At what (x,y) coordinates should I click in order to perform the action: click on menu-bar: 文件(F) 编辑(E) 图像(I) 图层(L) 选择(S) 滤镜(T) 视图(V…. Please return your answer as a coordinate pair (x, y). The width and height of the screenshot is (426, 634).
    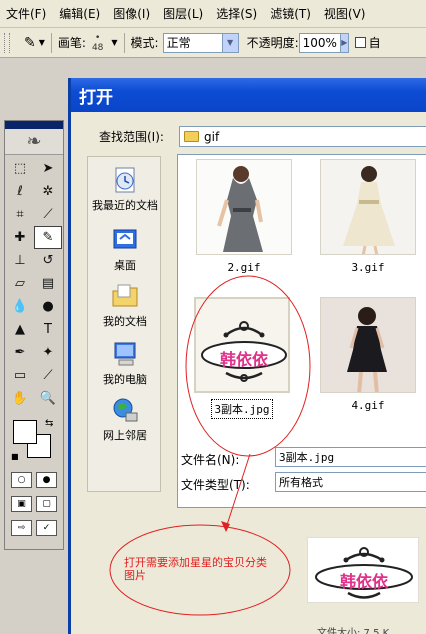
    Looking at the image, I should click on (213, 14).